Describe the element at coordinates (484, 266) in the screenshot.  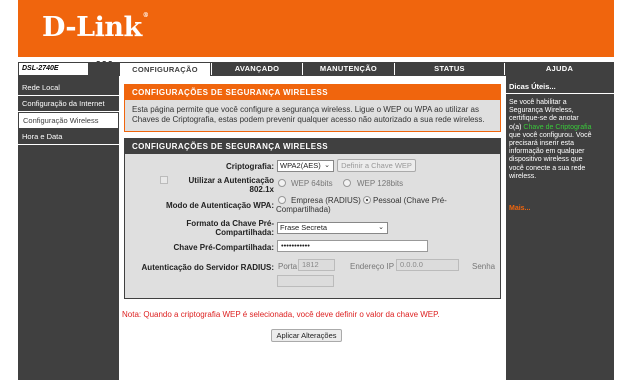
I see `radius-password-label: Senha` at that location.